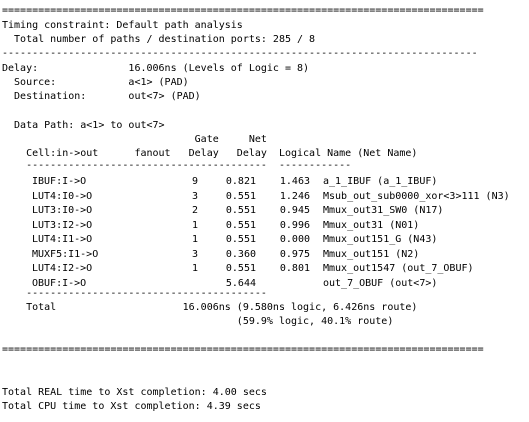 This screenshot has height=422, width=529. Describe the element at coordinates (380, 239) in the screenshot. I see `row-name: Mmux_out151_G (N43)` at that location.